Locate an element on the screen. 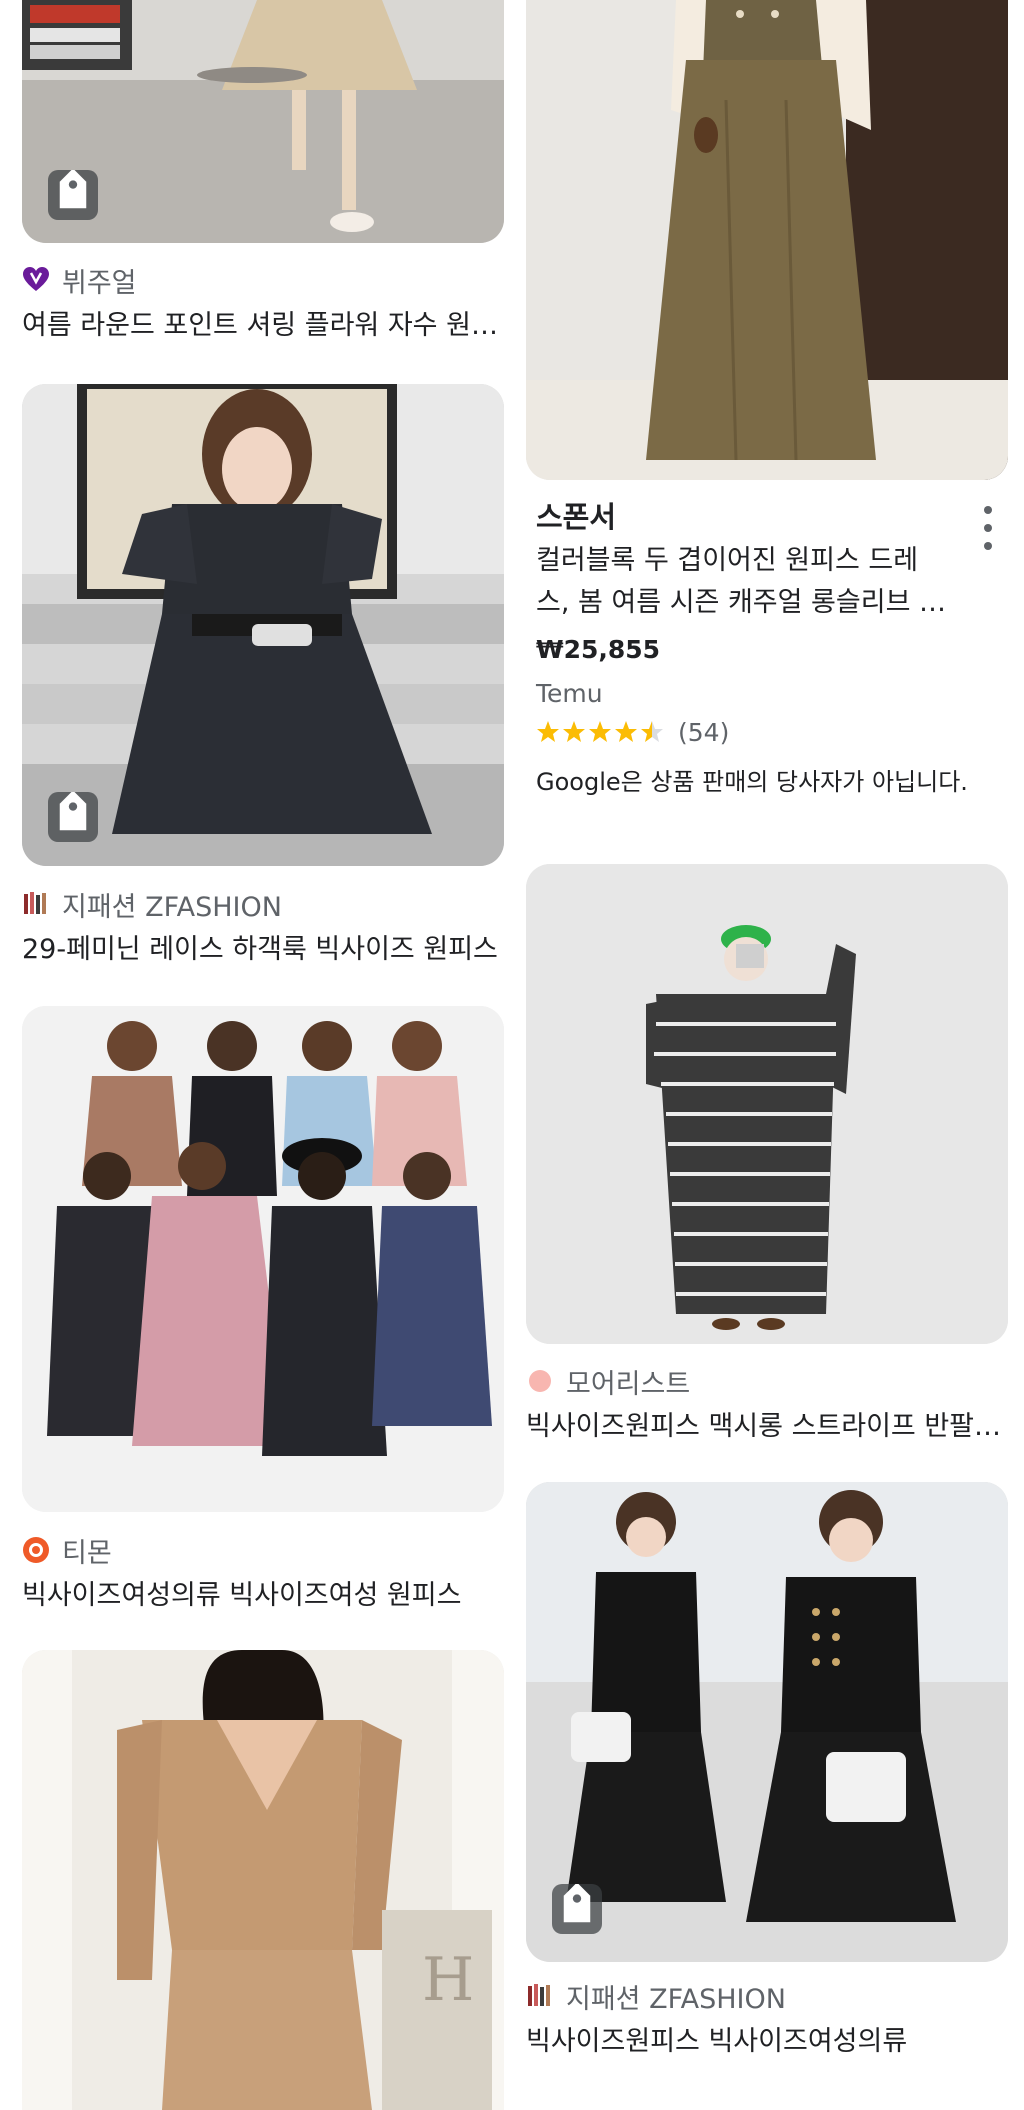 Image resolution: width=1024 pixels, height=2110 pixels. product-image: H is located at coordinates (263, 1880).